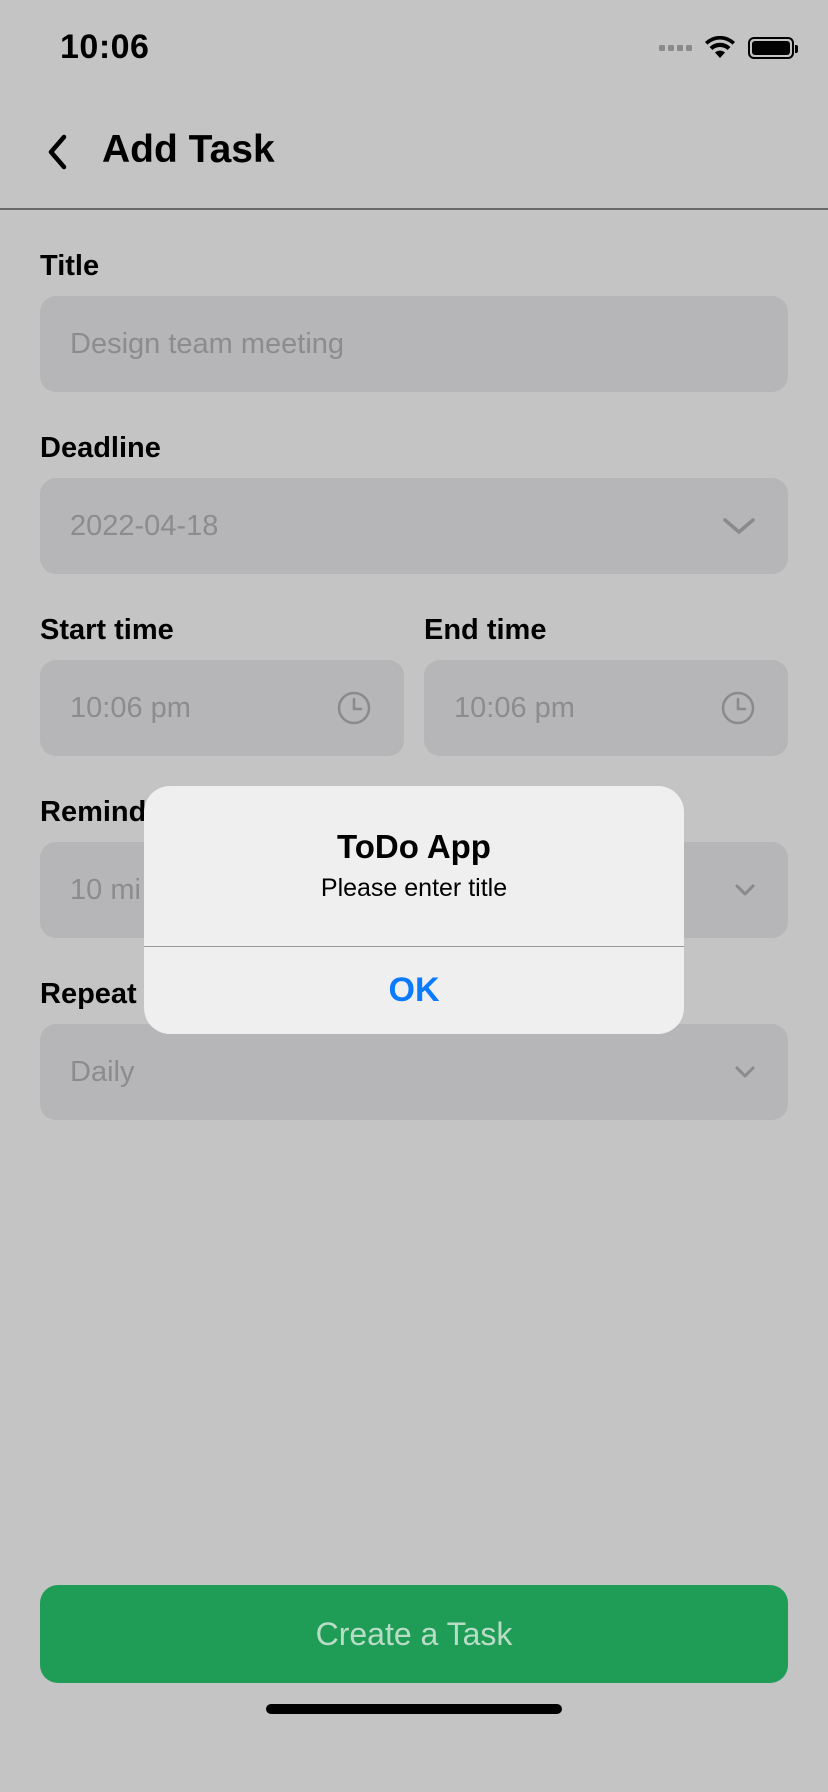 The width and height of the screenshot is (828, 1792). What do you see at coordinates (485, 630) in the screenshot?
I see `end-time-label: End time` at bounding box center [485, 630].